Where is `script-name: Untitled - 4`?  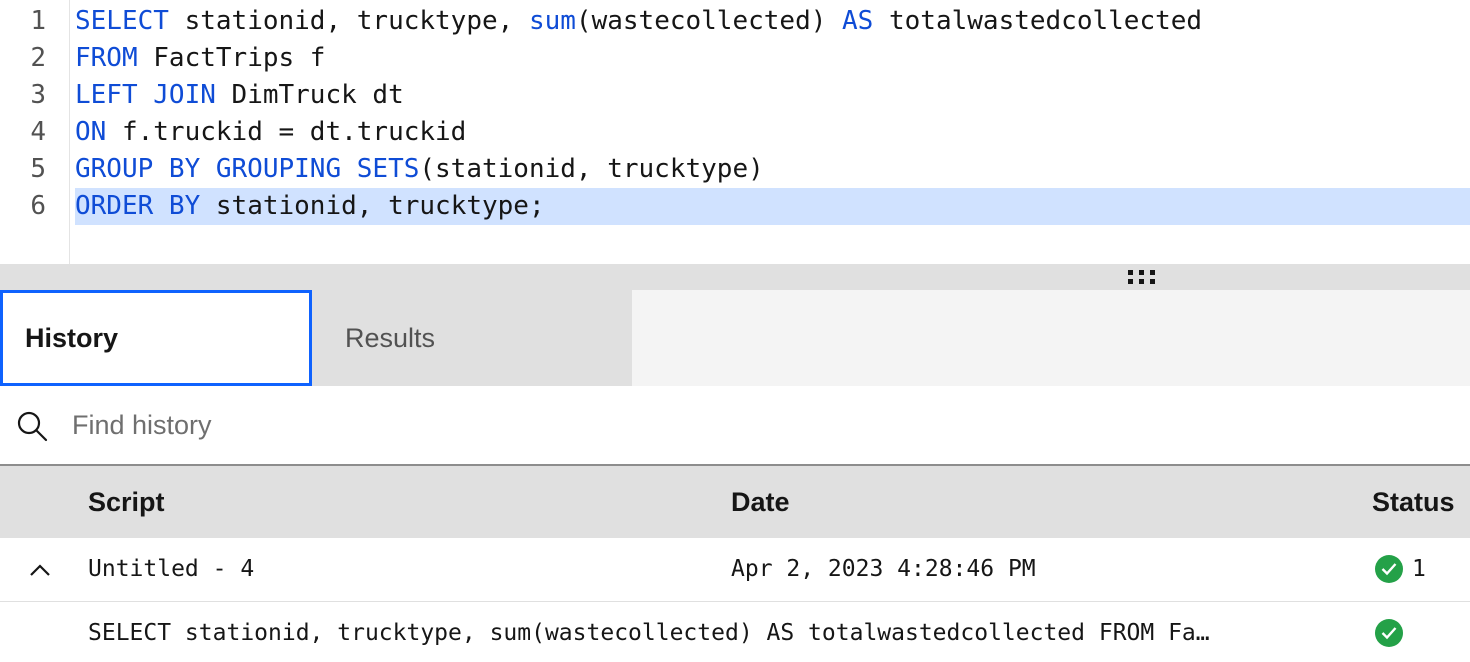 script-name: Untitled - 4 is located at coordinates (171, 569).